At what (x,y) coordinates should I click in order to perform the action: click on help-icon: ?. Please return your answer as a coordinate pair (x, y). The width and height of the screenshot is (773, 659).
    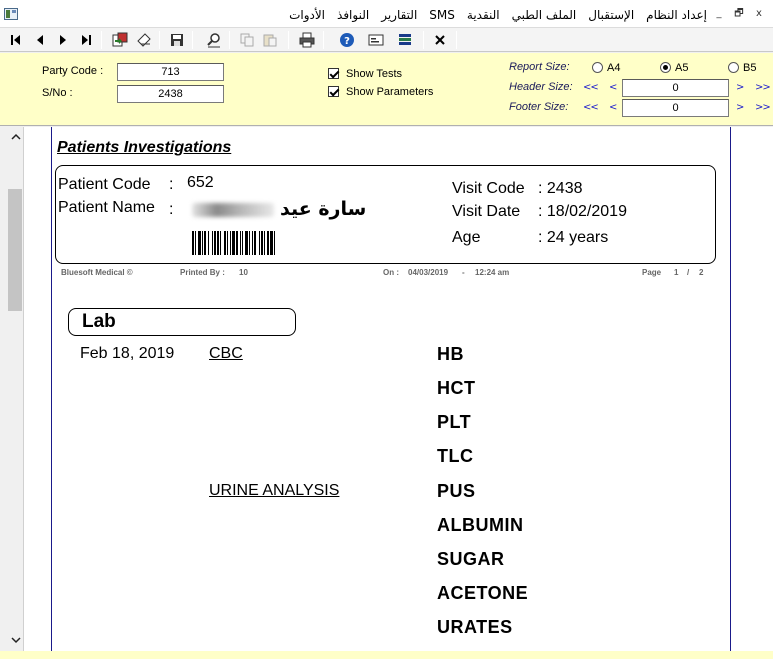
    Looking at the image, I should click on (347, 39).